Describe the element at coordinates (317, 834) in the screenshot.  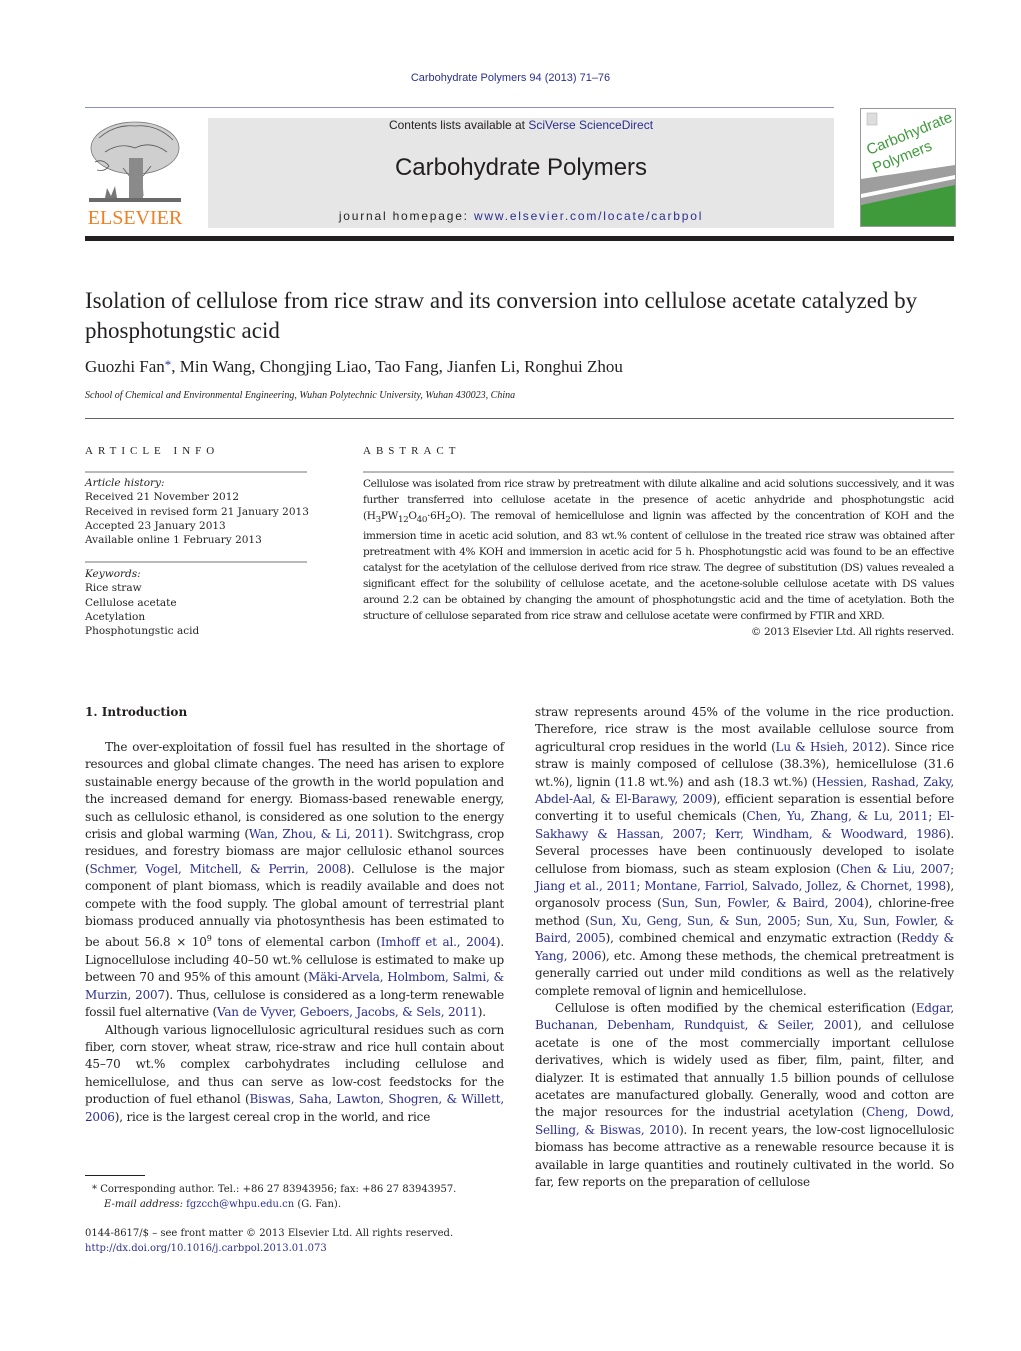
I see `citation-link: Wan, Zhou, & Li, 2011` at that location.